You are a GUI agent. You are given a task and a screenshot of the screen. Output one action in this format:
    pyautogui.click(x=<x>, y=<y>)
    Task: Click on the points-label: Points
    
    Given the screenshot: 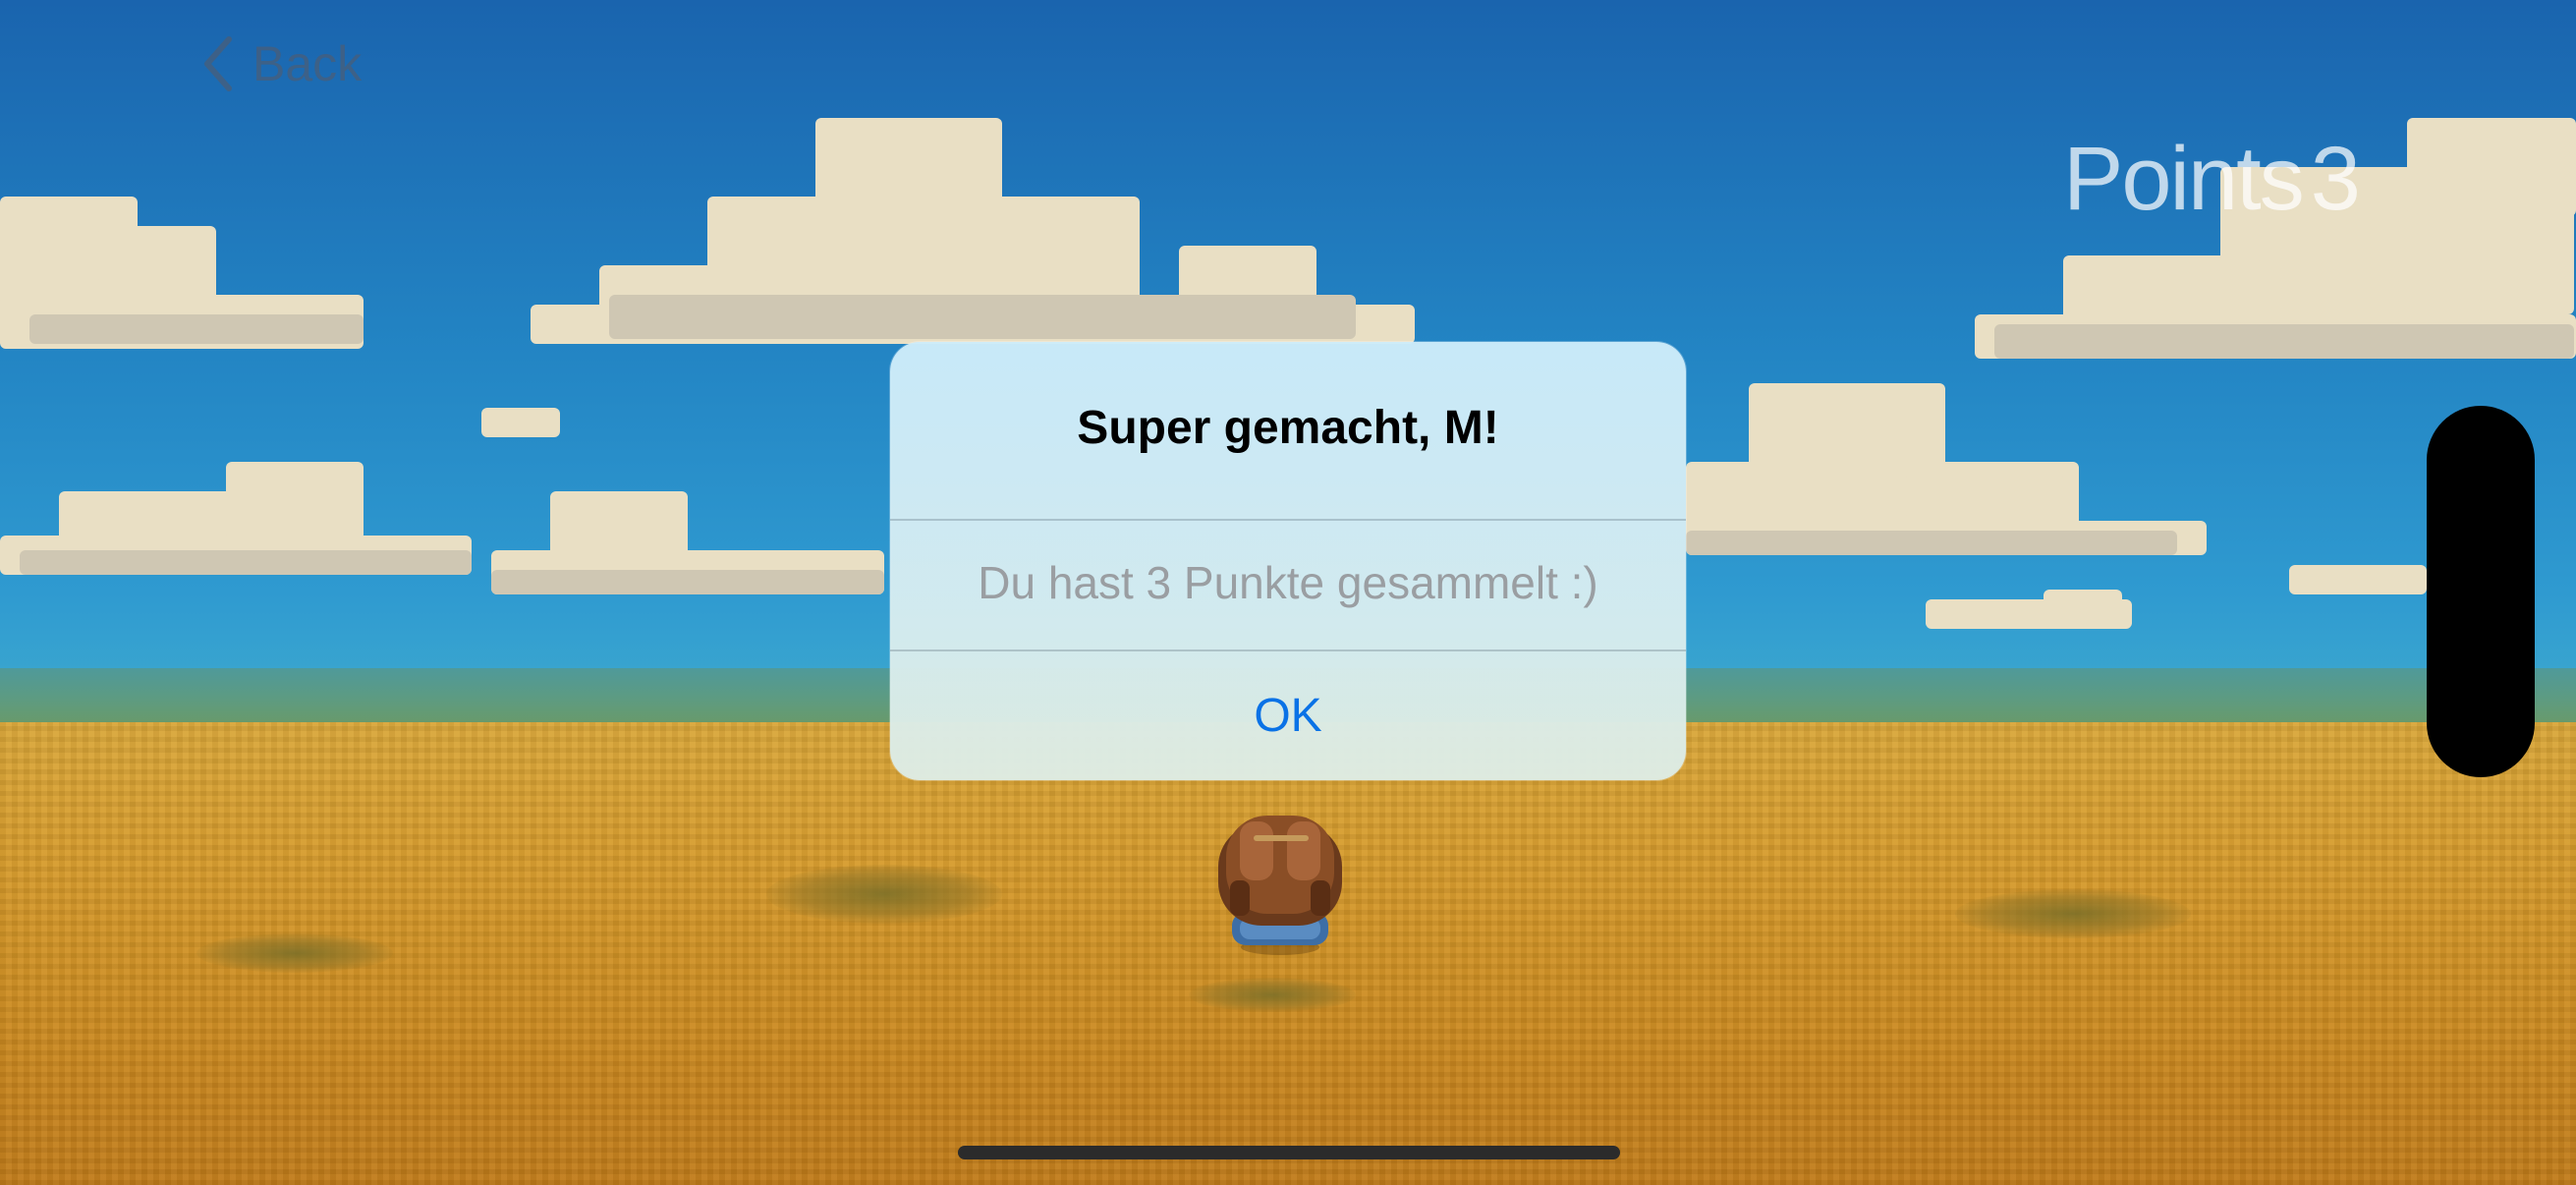 What is the action you would take?
    pyautogui.click(x=2184, y=179)
    